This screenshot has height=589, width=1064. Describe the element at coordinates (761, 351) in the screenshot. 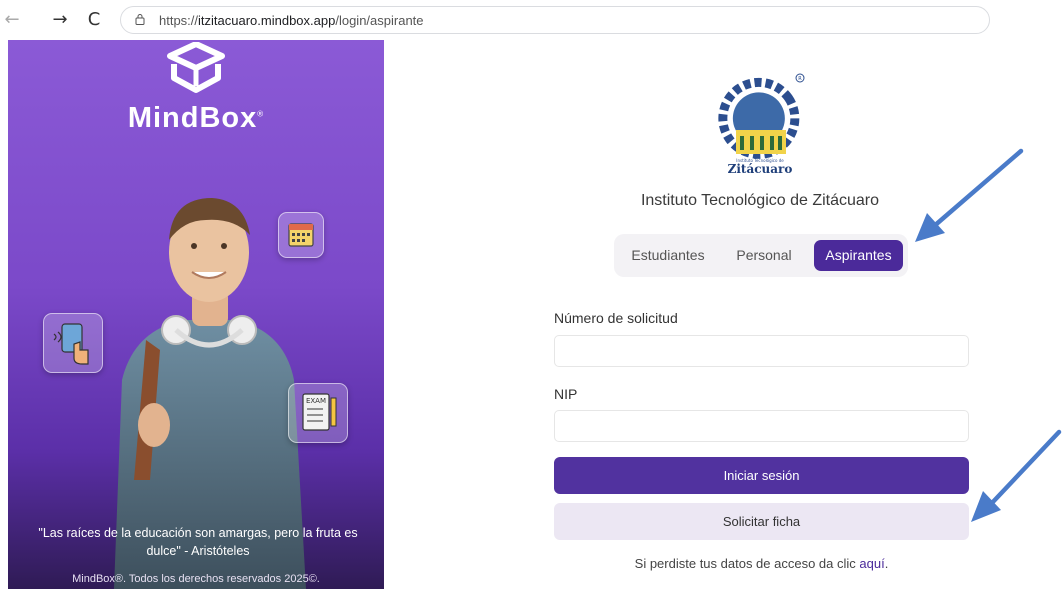

I see `solicitud-input` at that location.